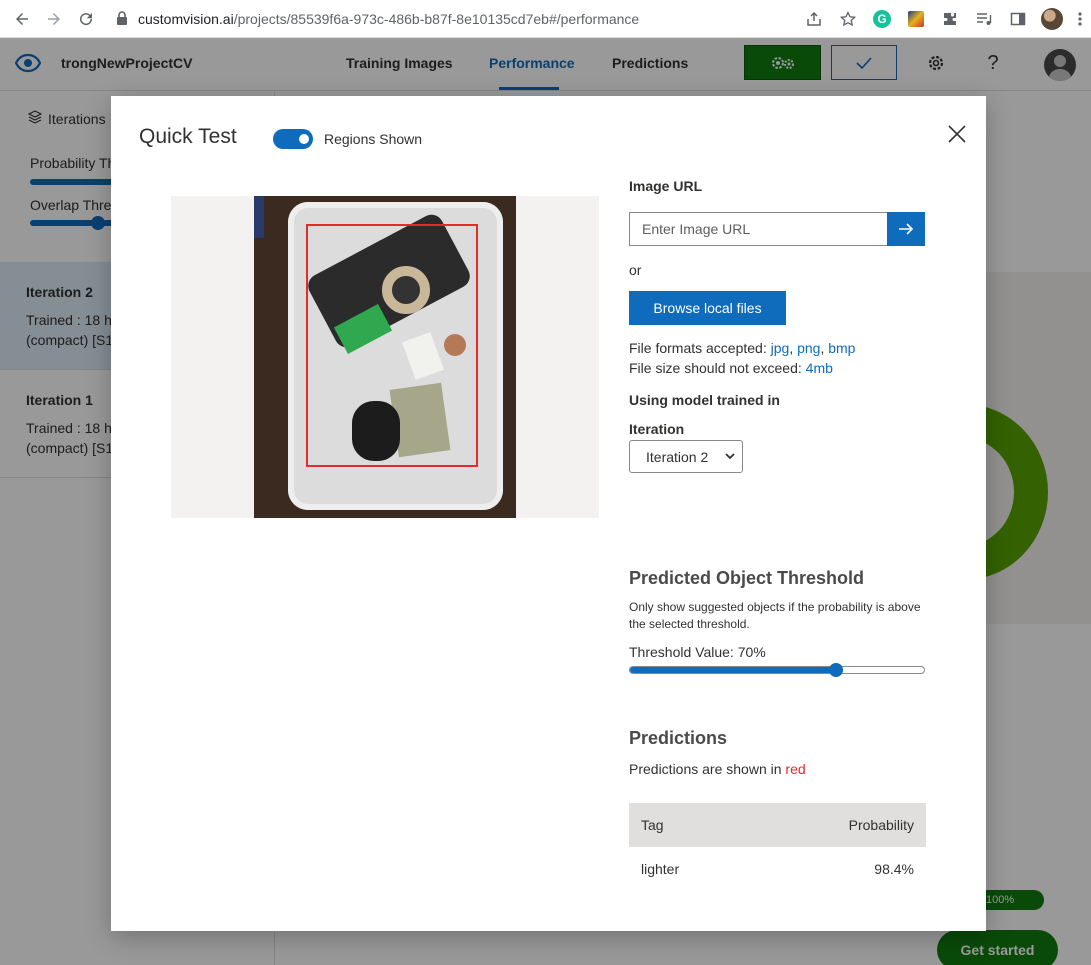  What do you see at coordinates (392, 345) in the screenshot?
I see `prediction-bounding-box` at bounding box center [392, 345].